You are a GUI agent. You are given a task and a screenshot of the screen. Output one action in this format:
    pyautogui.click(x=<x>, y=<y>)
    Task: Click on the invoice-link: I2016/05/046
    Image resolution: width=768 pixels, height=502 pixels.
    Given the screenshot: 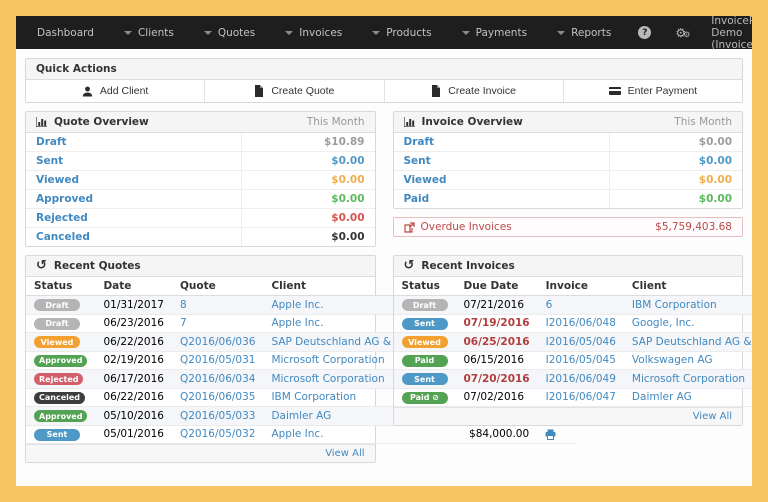 What is the action you would take?
    pyautogui.click(x=581, y=342)
    